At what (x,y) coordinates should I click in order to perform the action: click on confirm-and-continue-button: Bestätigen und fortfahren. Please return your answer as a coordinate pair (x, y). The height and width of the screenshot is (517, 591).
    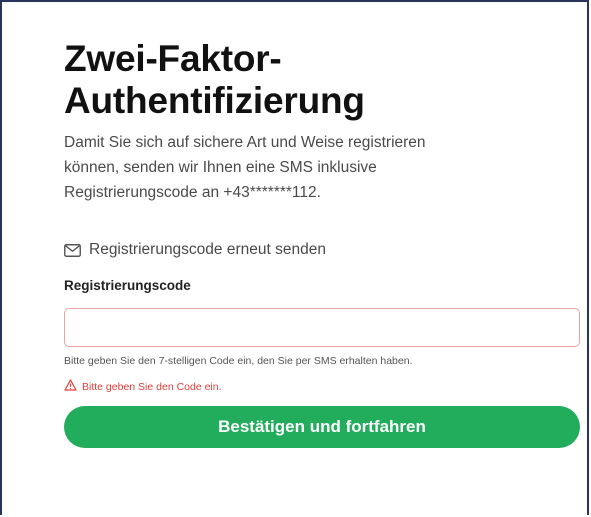
    Looking at the image, I should click on (322, 427).